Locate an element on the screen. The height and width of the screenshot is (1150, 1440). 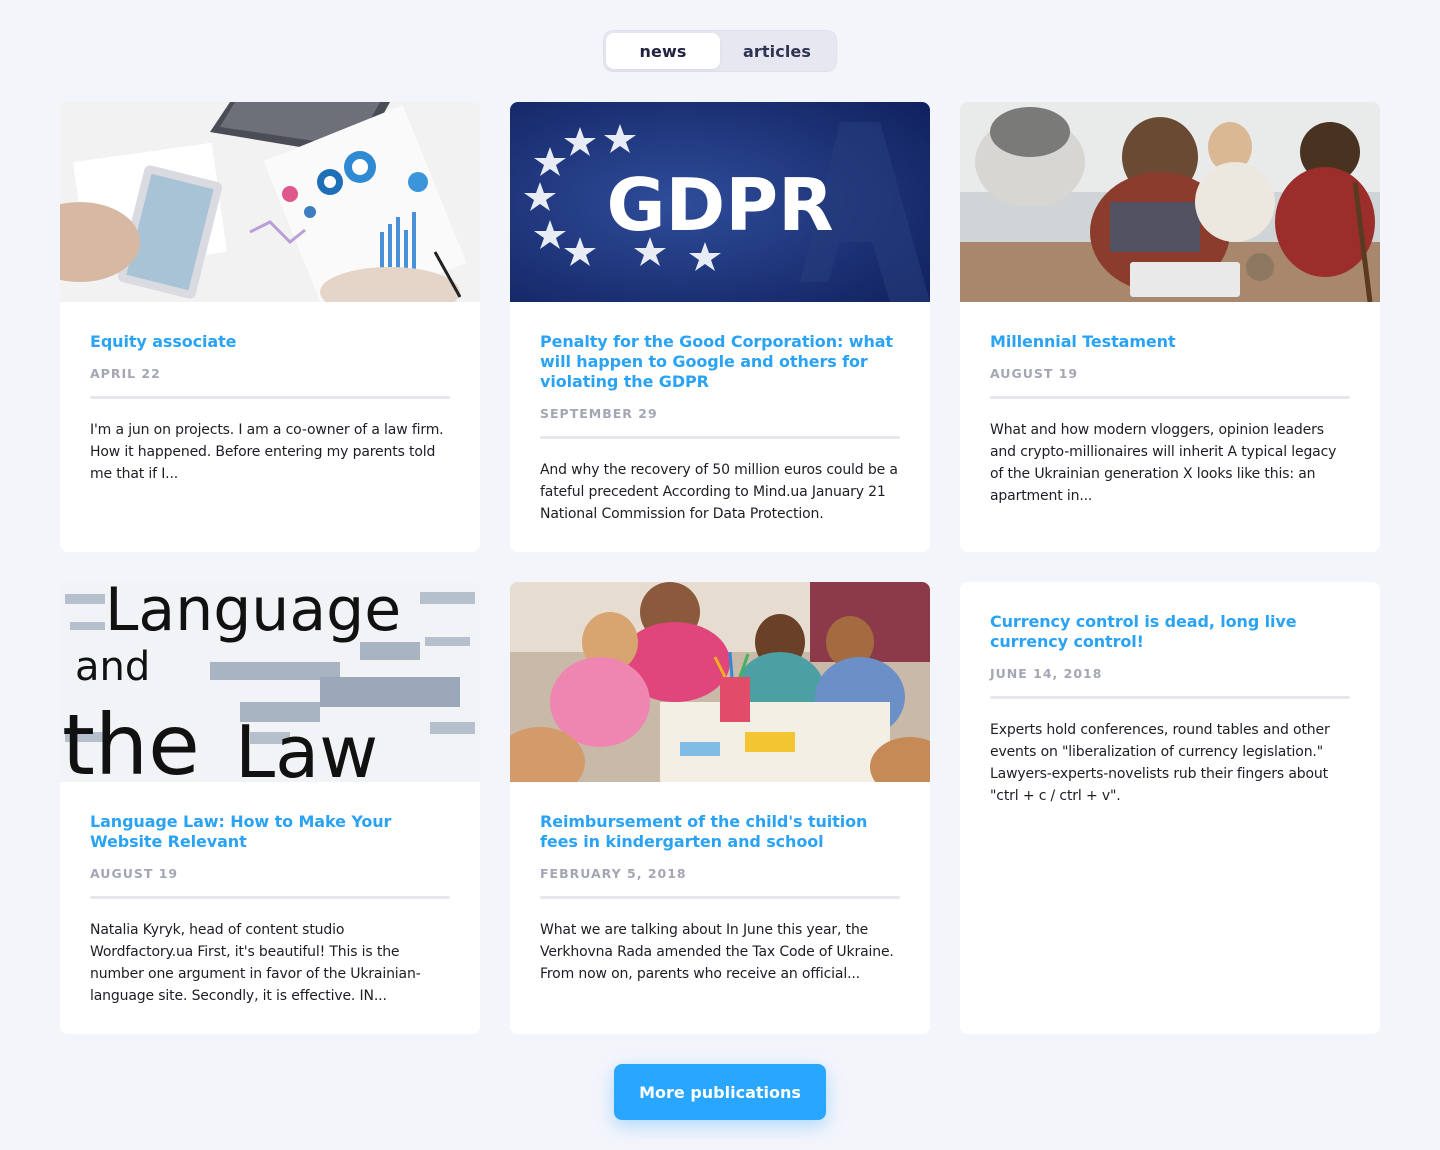
card-date: SEPTEMBER 29 is located at coordinates (599, 413).